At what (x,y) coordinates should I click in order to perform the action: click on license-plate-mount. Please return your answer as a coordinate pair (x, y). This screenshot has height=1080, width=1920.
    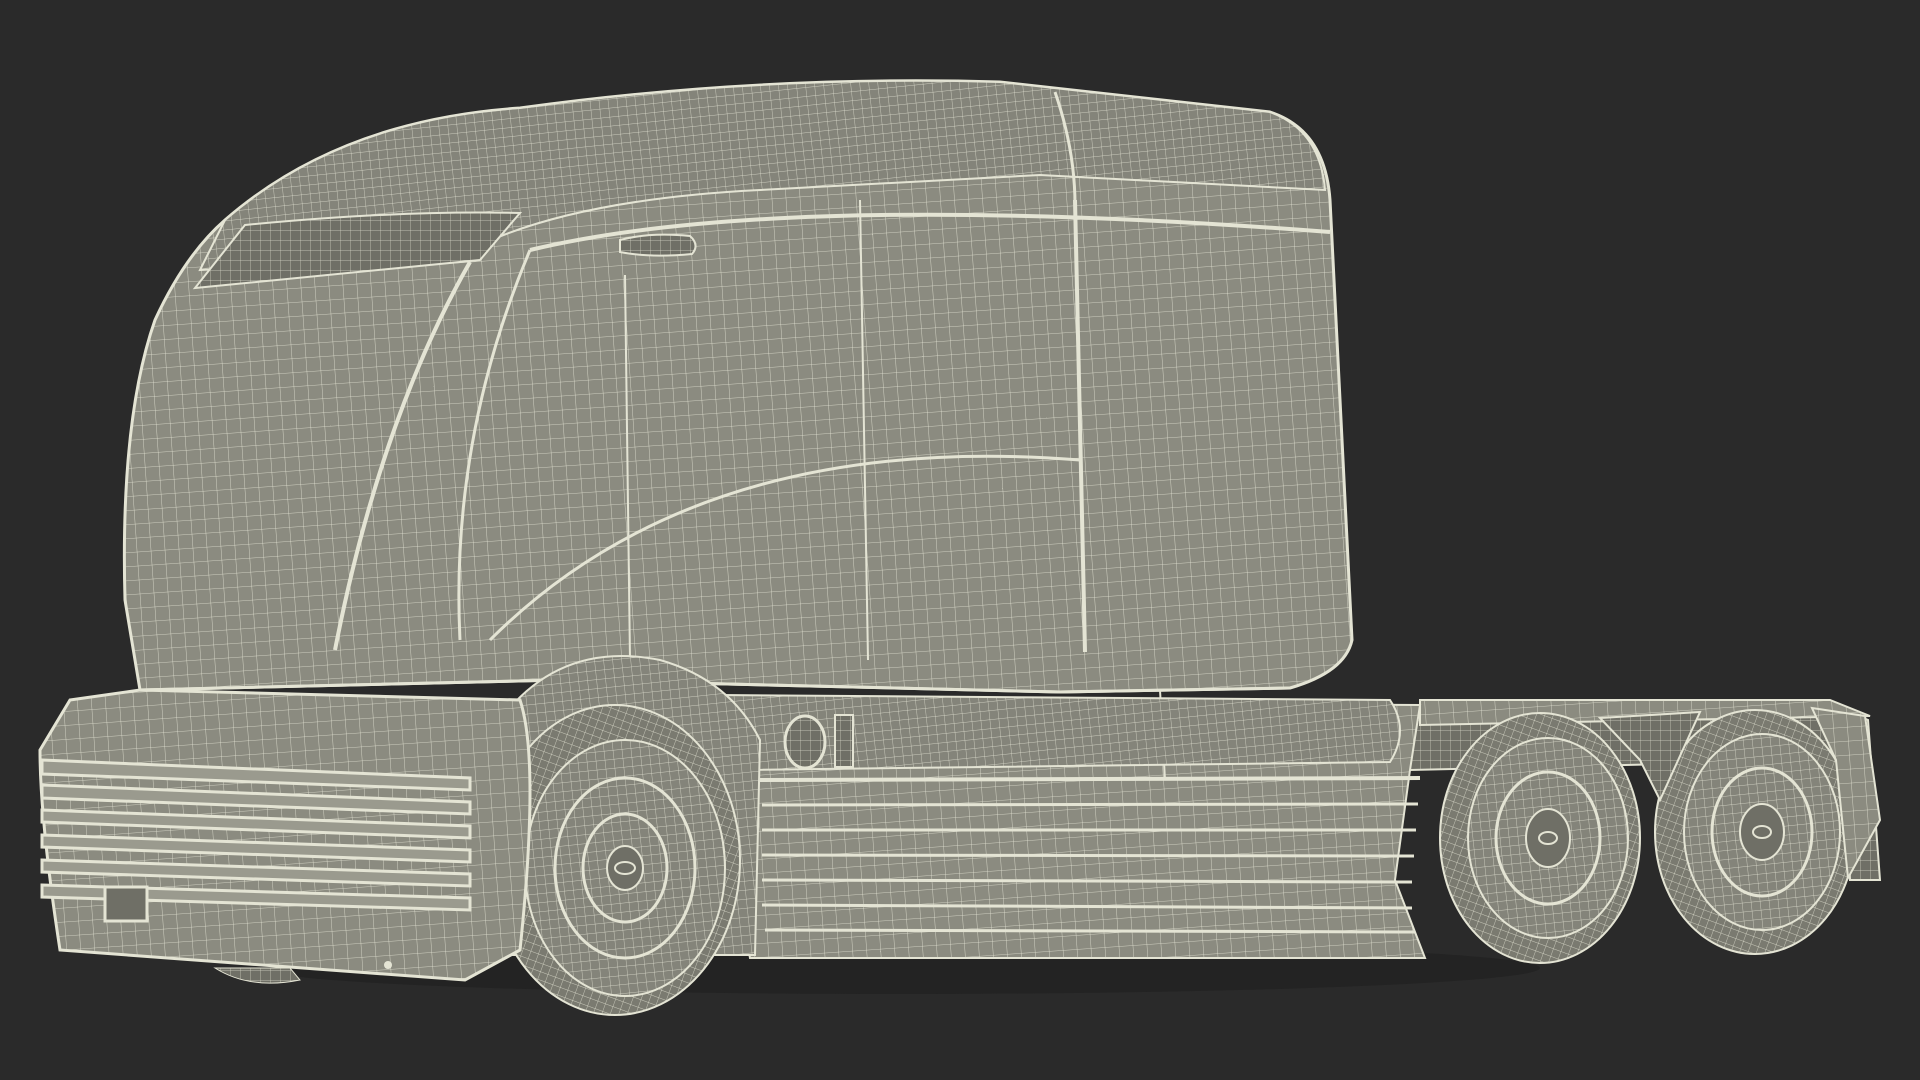
    Looking at the image, I should click on (126, 904).